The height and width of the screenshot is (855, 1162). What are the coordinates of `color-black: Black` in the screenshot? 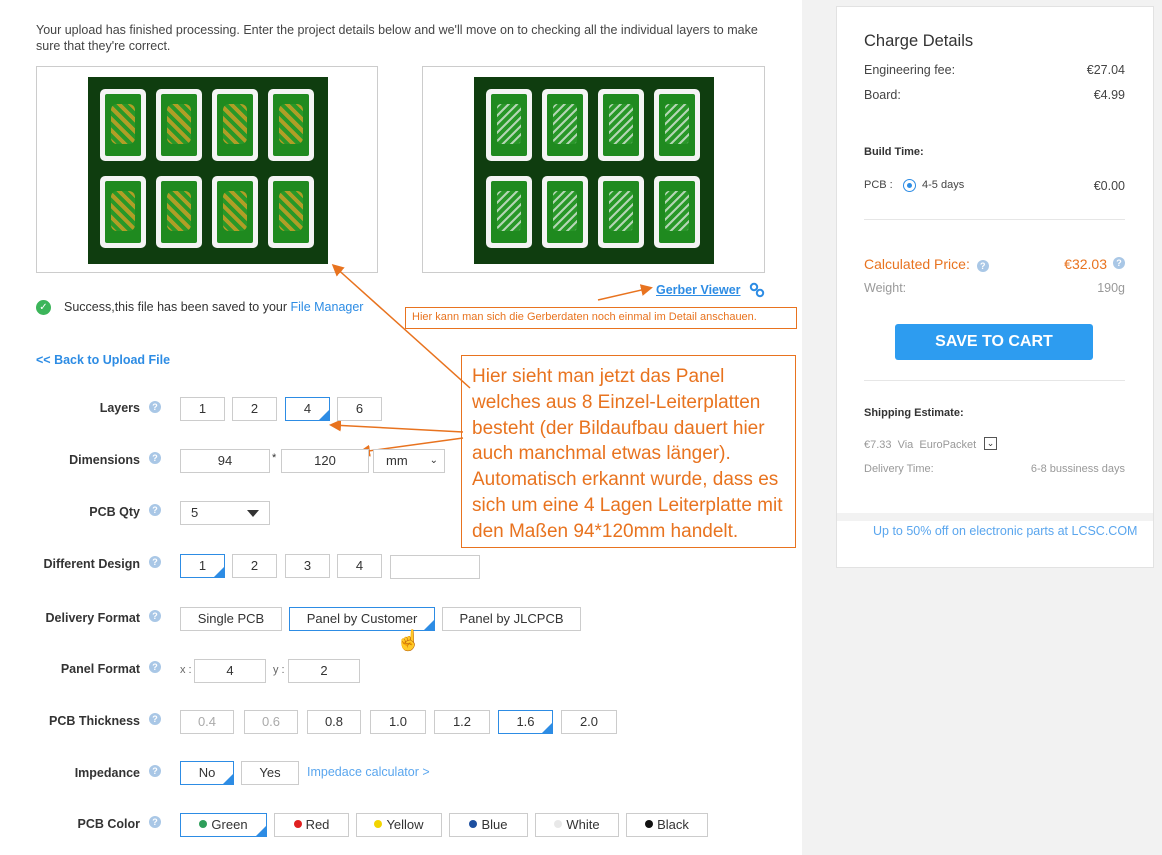 It's located at (667, 825).